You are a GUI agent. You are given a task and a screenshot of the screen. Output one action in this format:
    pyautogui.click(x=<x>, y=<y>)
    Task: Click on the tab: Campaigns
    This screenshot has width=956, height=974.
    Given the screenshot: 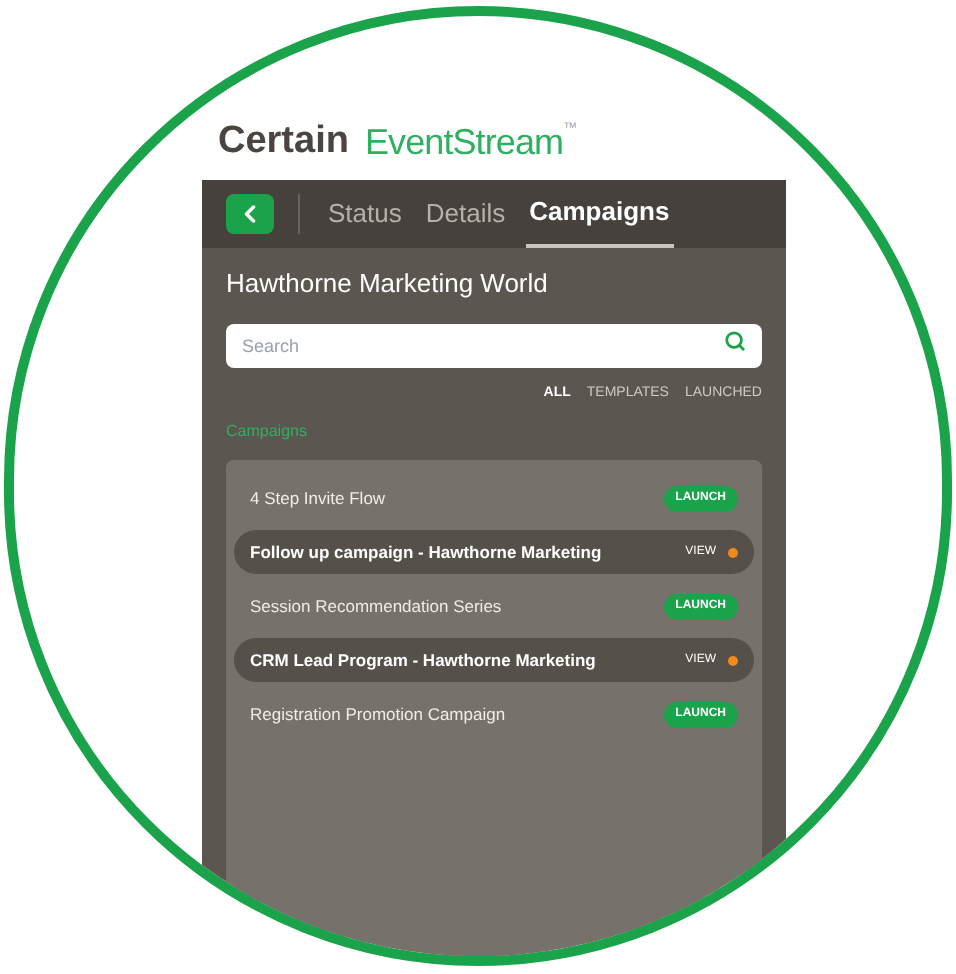 What is the action you would take?
    pyautogui.click(x=599, y=214)
    